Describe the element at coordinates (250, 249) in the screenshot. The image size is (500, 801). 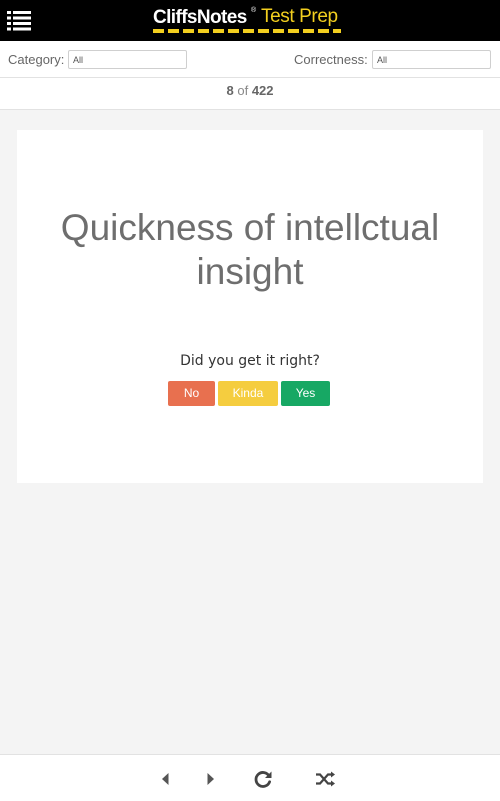
I see `flashcard-term: Quickness of intellctual insight` at that location.